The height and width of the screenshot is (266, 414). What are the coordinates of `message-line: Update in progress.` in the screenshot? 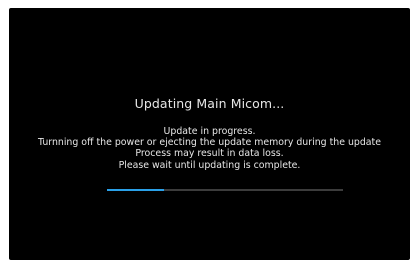 It's located at (209, 131).